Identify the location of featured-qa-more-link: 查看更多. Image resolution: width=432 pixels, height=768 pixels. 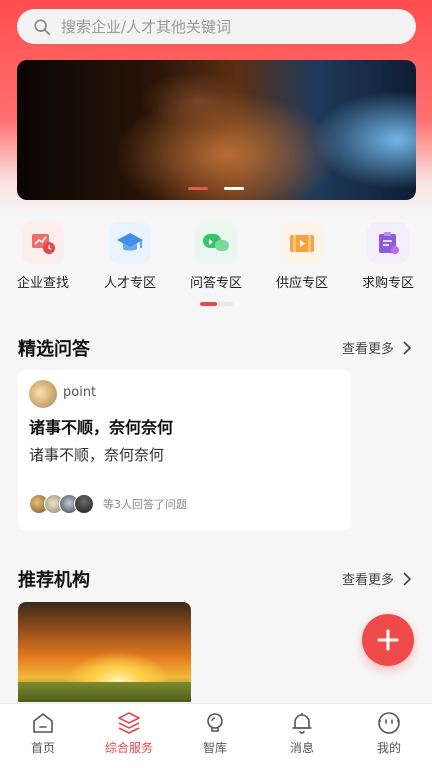
(377, 347).